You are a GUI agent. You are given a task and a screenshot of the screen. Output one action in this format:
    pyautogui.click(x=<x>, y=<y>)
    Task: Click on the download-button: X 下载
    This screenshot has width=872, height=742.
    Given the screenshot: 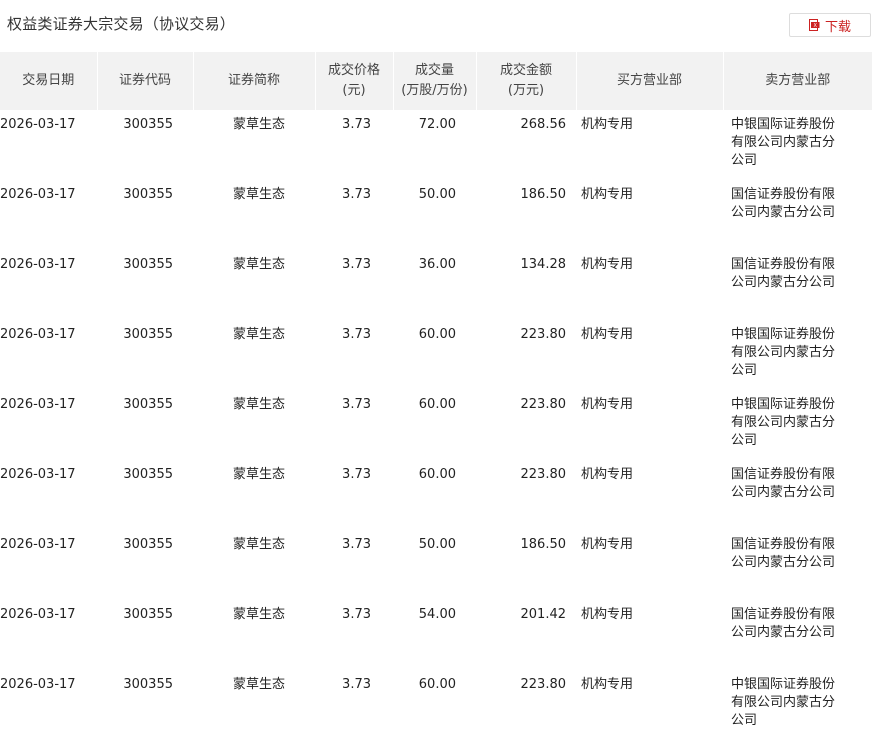 What is the action you would take?
    pyautogui.click(x=830, y=25)
    